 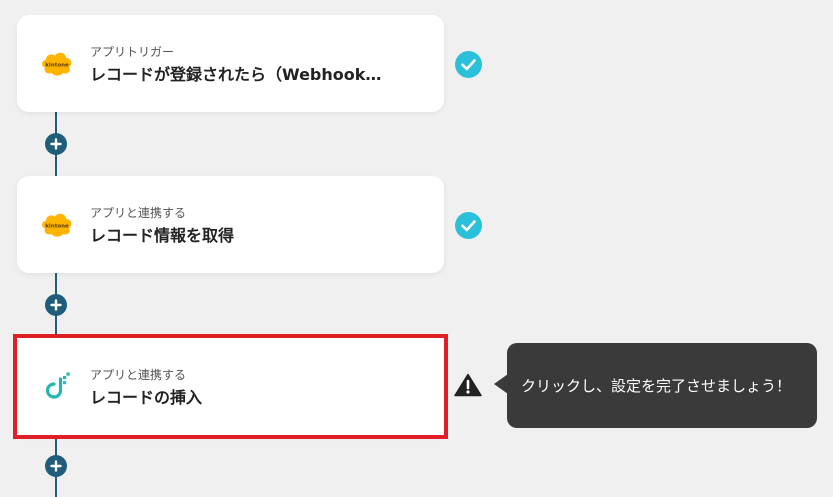 I want to click on step-title: レコード情報を取得, so click(x=162, y=235).